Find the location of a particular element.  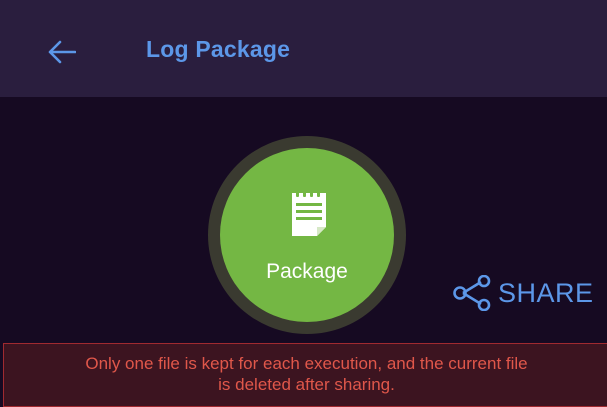

back-button is located at coordinates (62, 52).